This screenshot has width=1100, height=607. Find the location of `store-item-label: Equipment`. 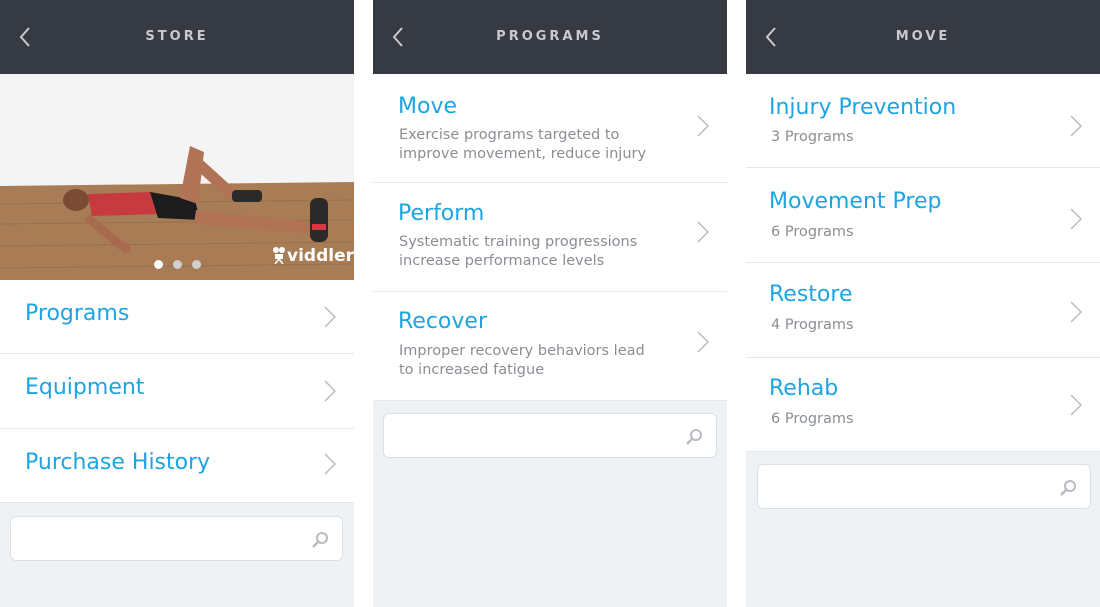

store-item-label: Equipment is located at coordinates (85, 387).